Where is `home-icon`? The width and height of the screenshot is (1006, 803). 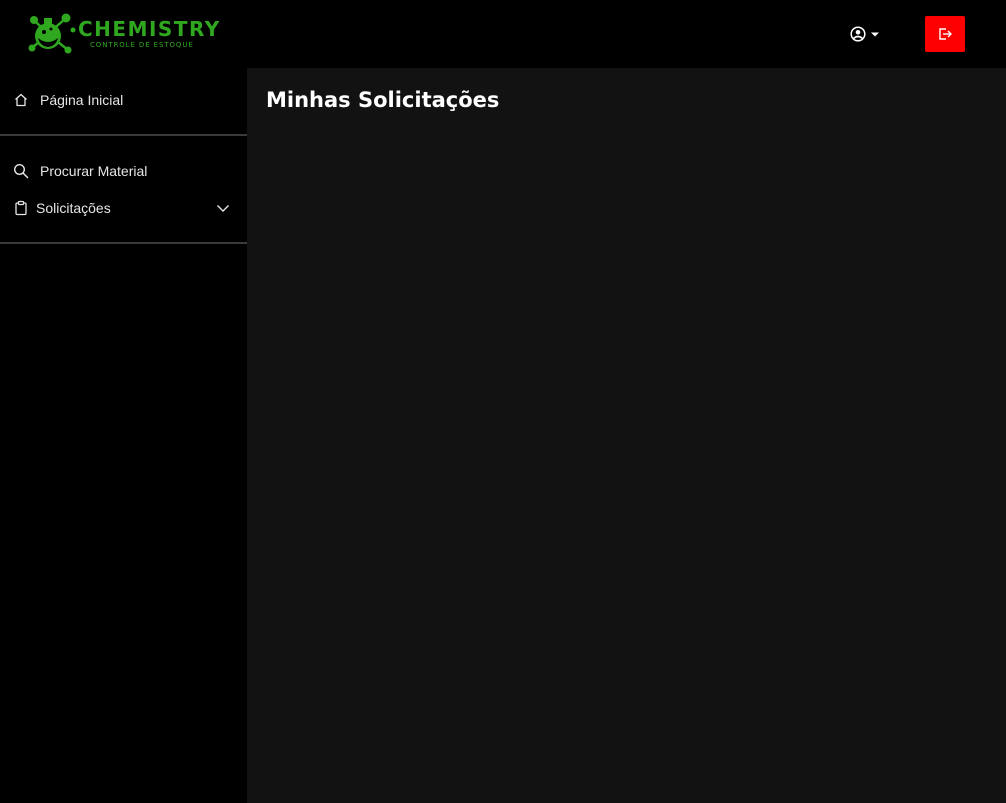
home-icon is located at coordinates (21, 100).